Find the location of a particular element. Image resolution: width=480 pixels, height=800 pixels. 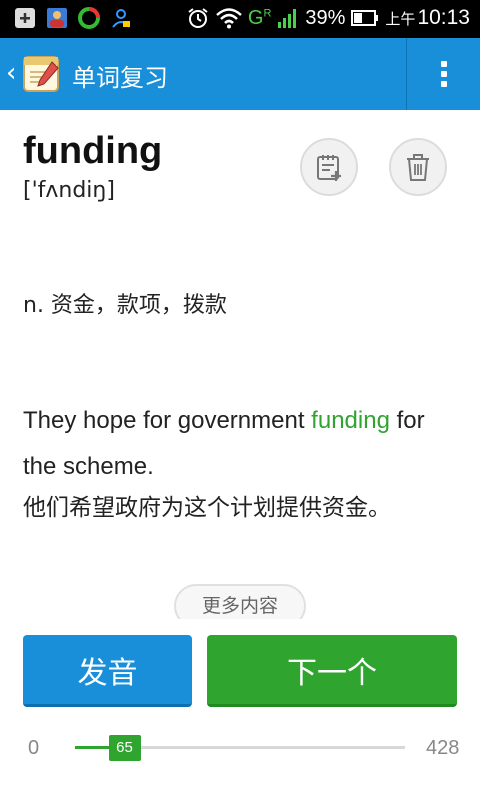

trash-icon is located at coordinates (418, 167).